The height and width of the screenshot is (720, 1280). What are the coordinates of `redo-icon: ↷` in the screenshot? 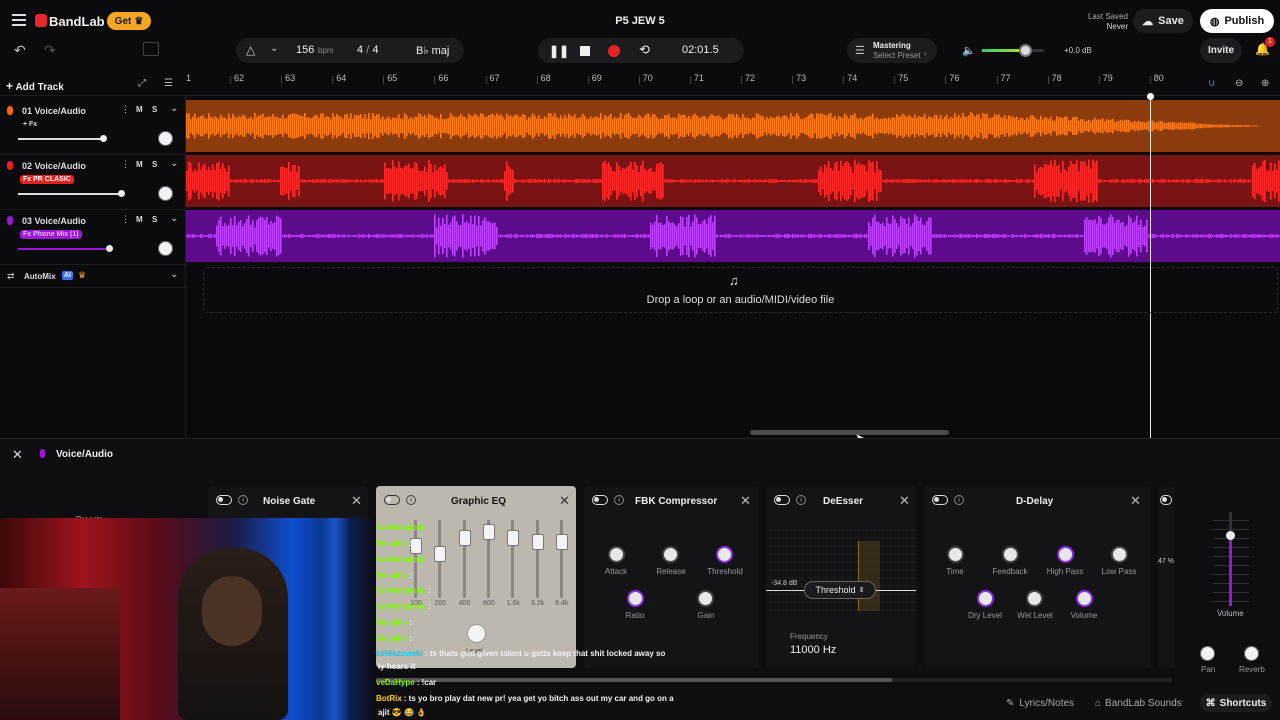 It's located at (50, 50).